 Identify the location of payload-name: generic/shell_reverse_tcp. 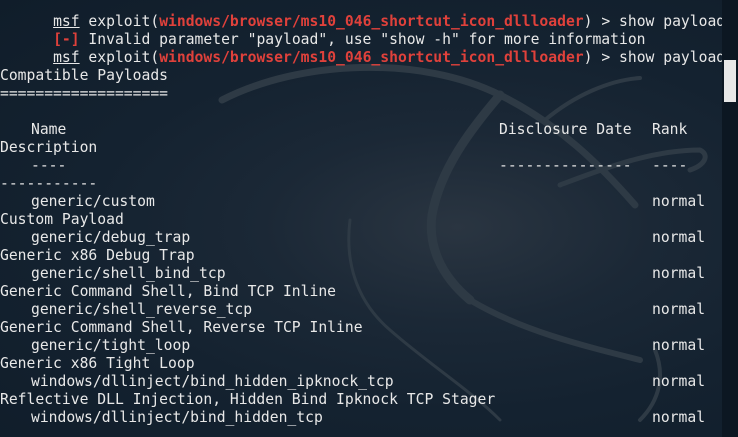
(142, 309).